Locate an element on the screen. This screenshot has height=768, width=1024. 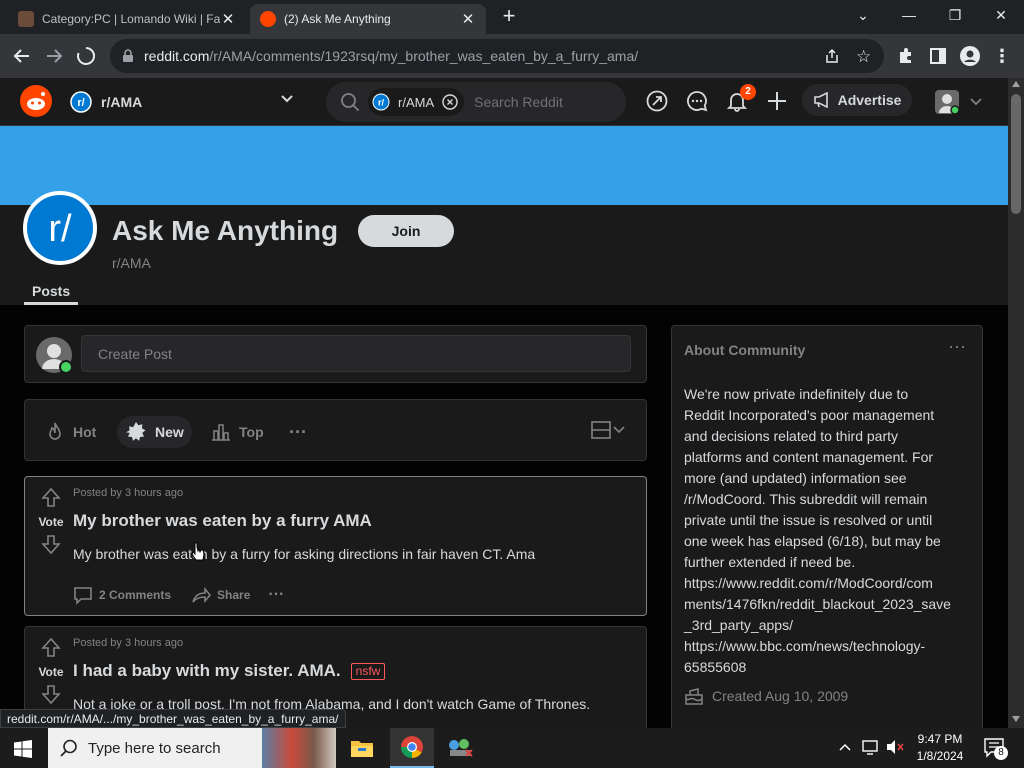
scroll-down-arrow-icon is located at coordinates (1016, 719).